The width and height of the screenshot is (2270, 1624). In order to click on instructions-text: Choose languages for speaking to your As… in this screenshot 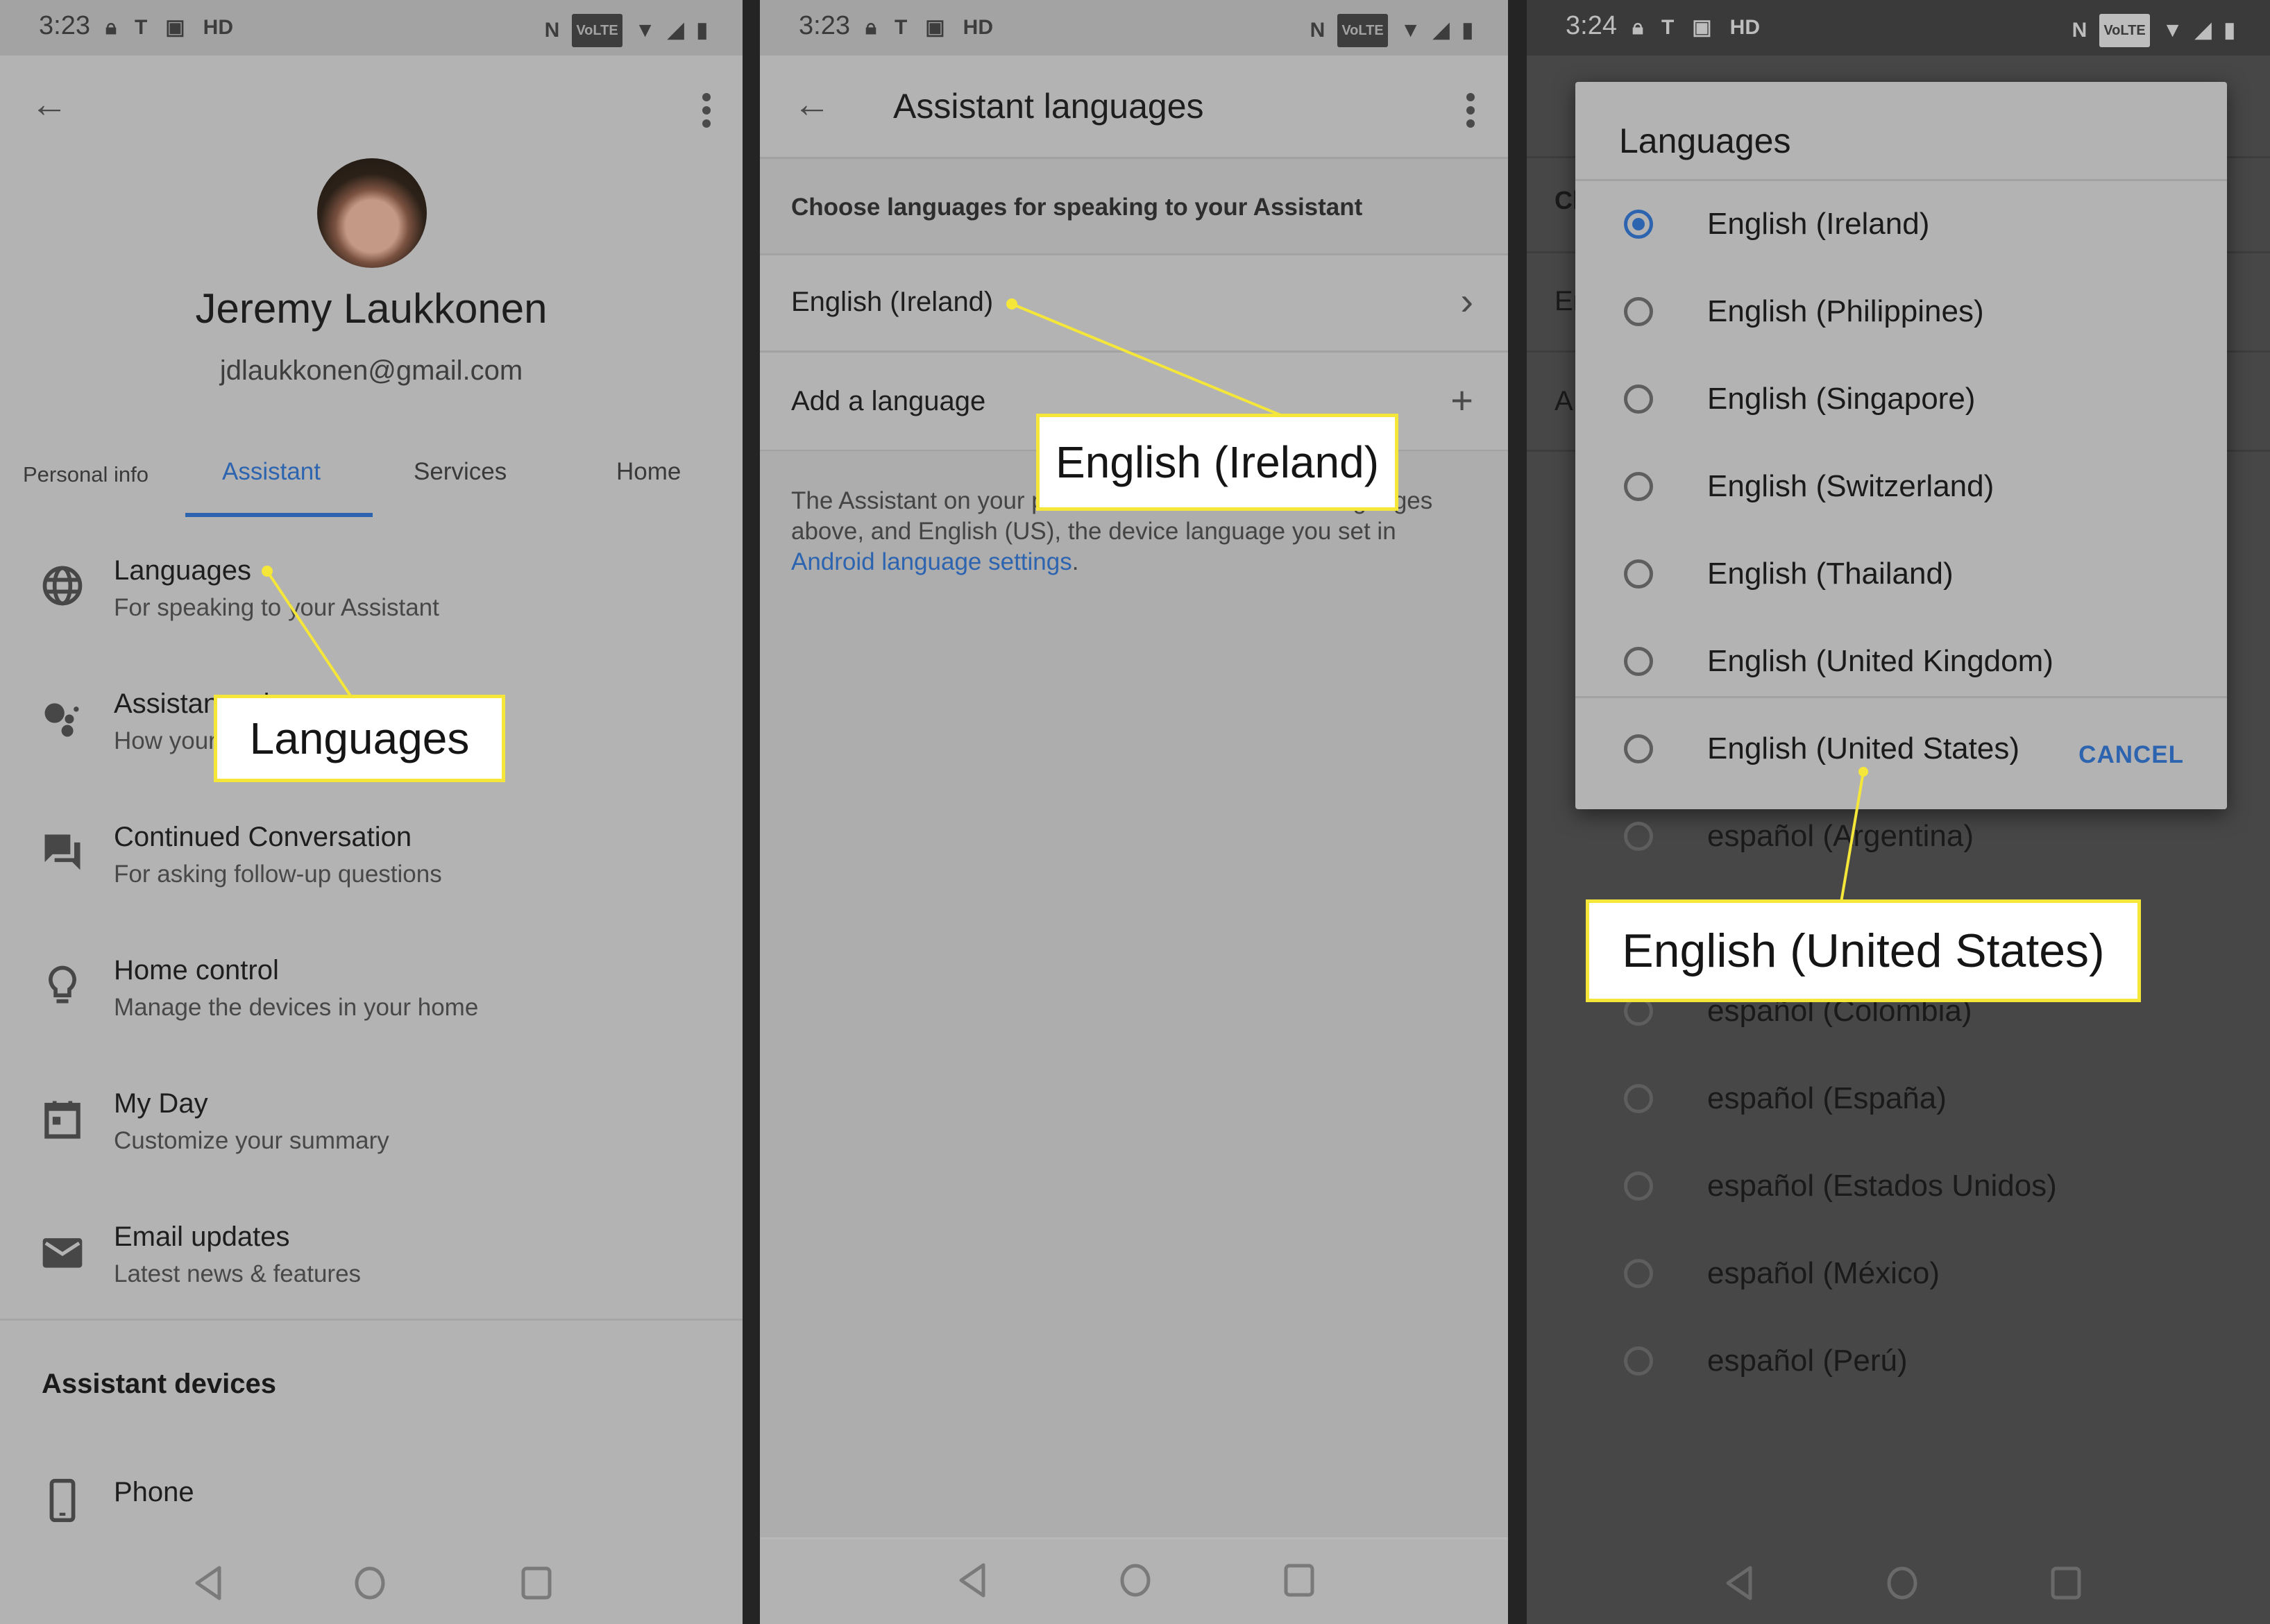, I will do `click(1077, 208)`.